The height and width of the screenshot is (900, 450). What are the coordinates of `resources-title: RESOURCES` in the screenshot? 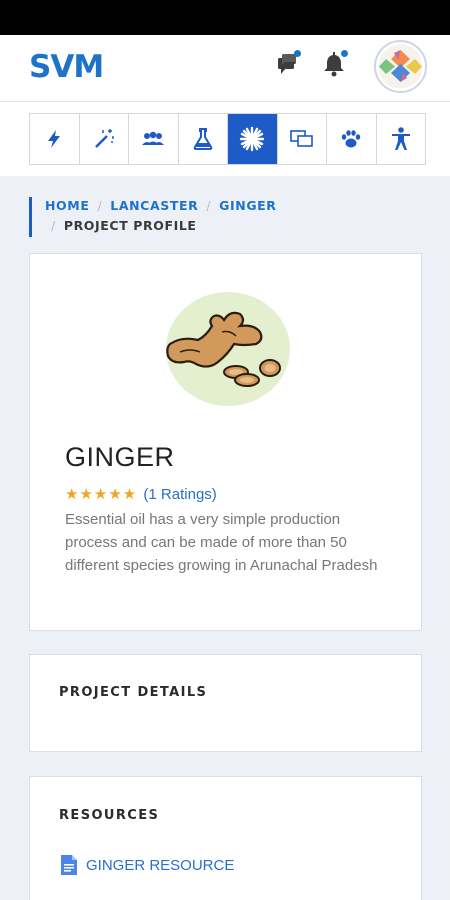 It's located at (109, 815).